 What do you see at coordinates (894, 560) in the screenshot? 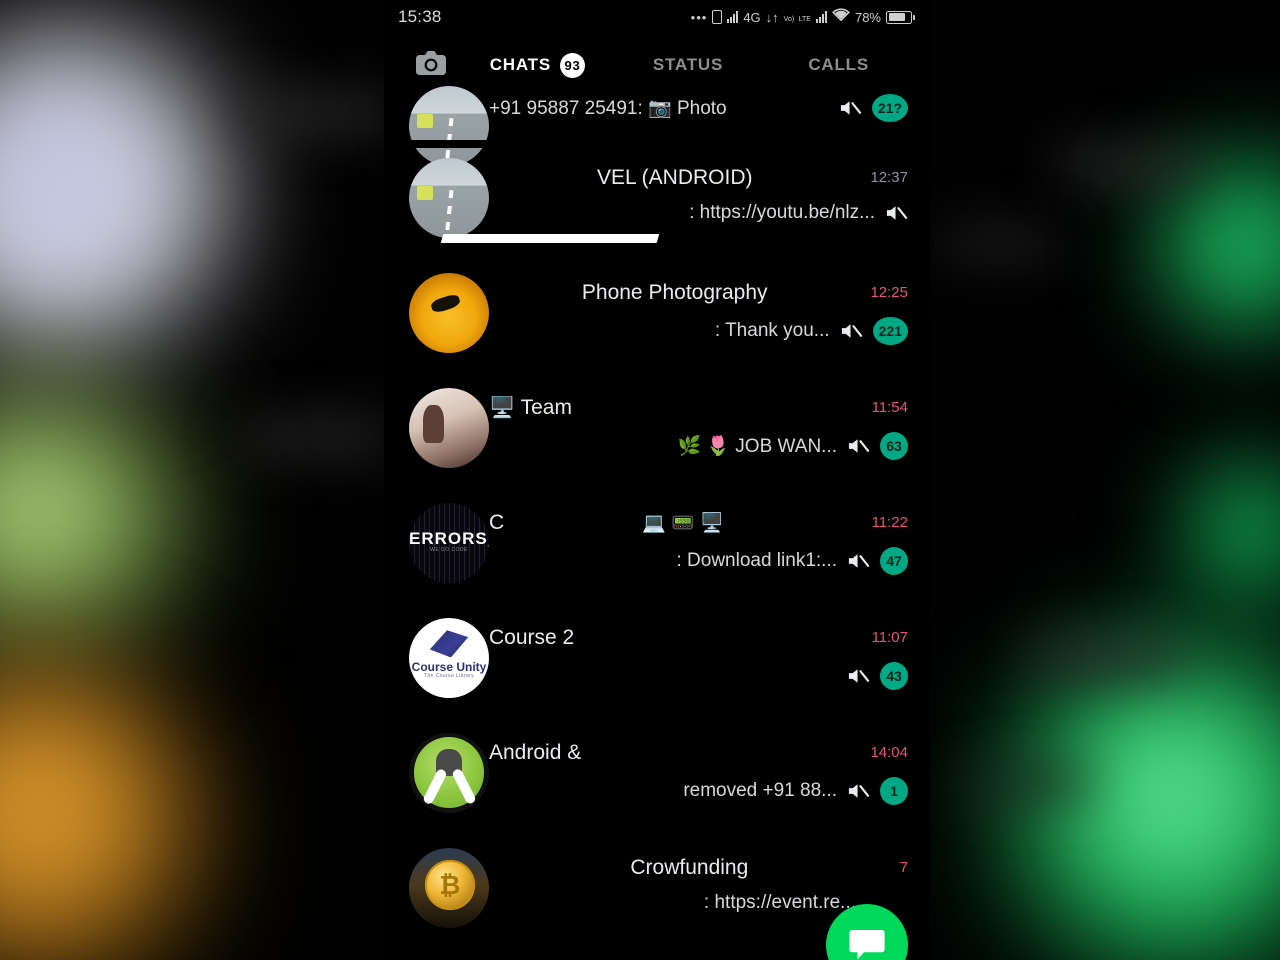
I see `unread-count-badge: 47` at bounding box center [894, 560].